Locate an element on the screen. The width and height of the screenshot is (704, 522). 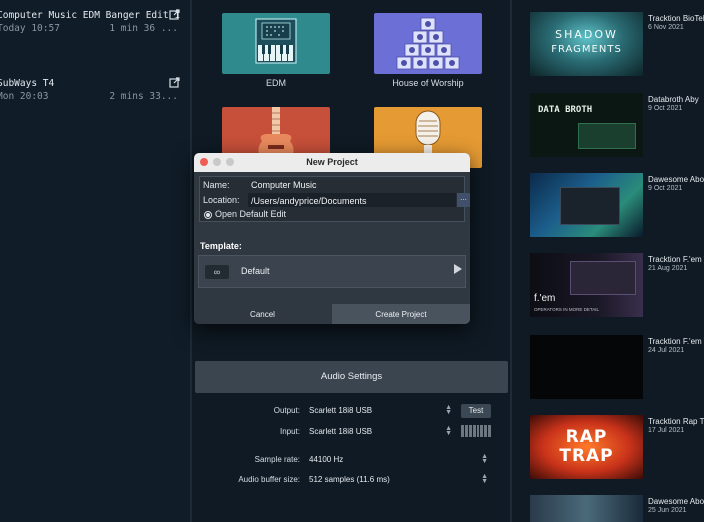
buffer-size-value: 512 samples (11.6 ms) is located at coordinates (349, 479).